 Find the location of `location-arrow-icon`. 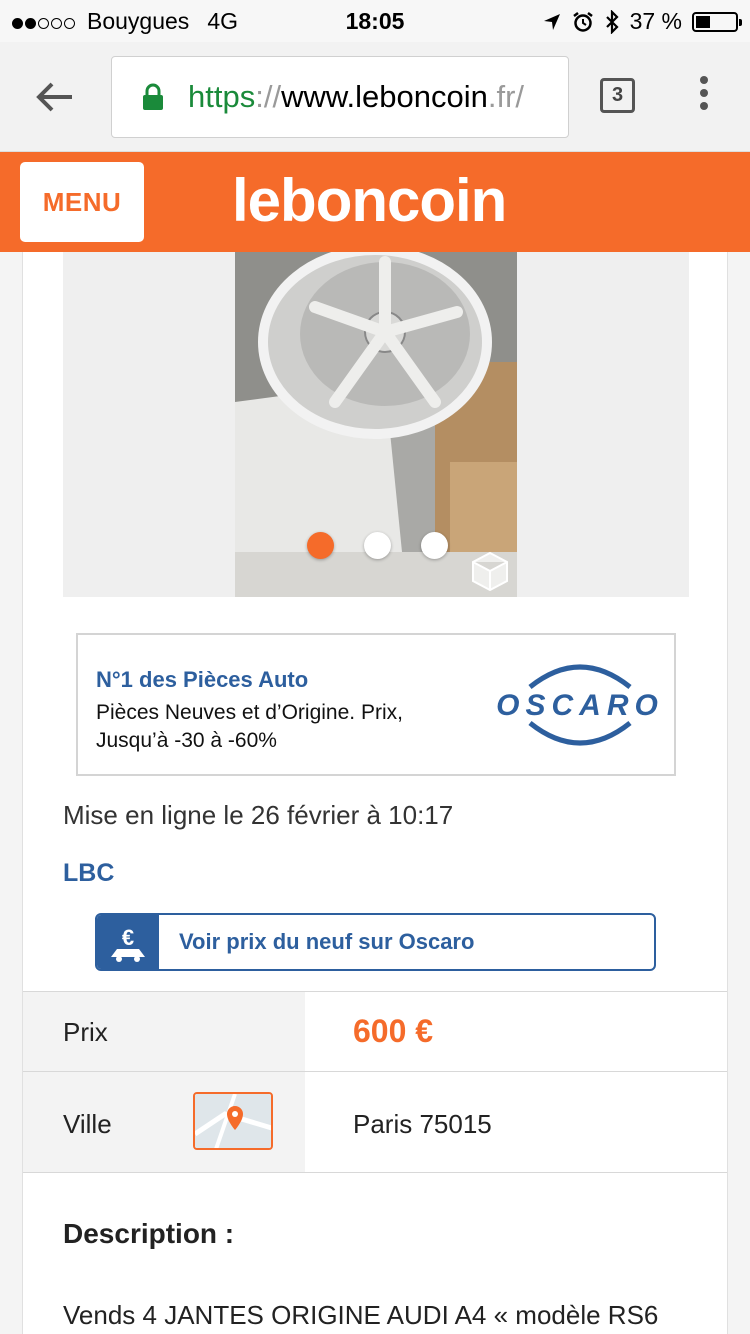

location-arrow-icon is located at coordinates (551, 21).